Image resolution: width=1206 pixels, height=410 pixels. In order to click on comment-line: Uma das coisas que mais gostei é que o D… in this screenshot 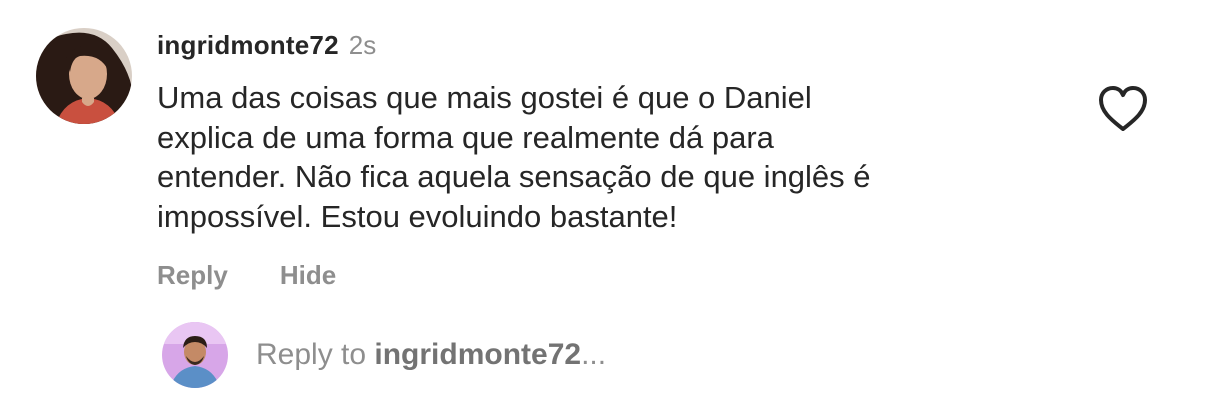, I will do `click(484, 97)`.